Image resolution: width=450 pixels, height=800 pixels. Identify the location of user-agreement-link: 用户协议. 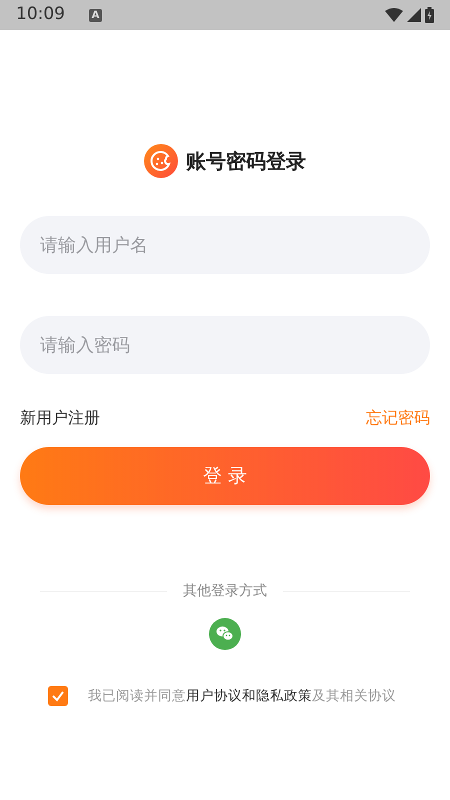
(214, 696).